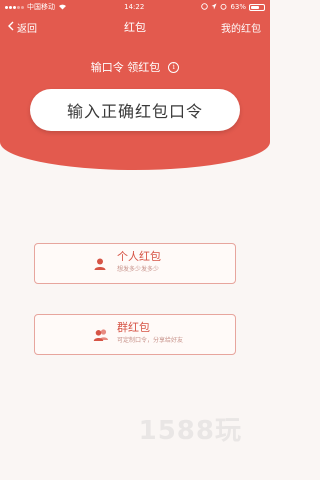  Describe the element at coordinates (11, 27) in the screenshot. I see `chevron-left-icon` at that location.